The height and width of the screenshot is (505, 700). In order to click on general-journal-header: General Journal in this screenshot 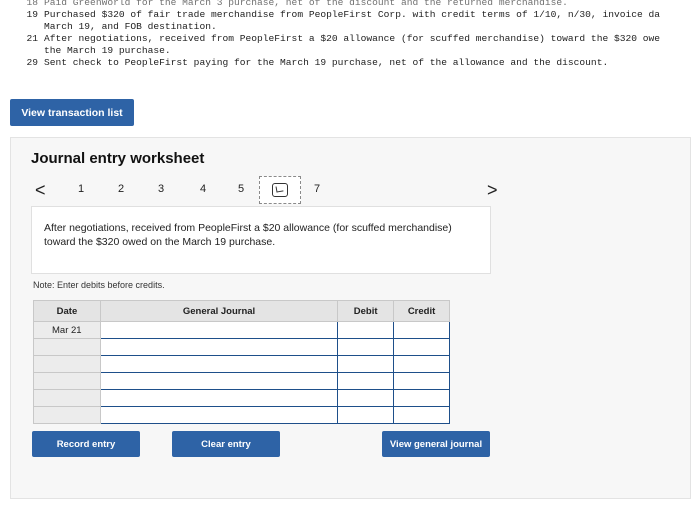, I will do `click(219, 311)`.